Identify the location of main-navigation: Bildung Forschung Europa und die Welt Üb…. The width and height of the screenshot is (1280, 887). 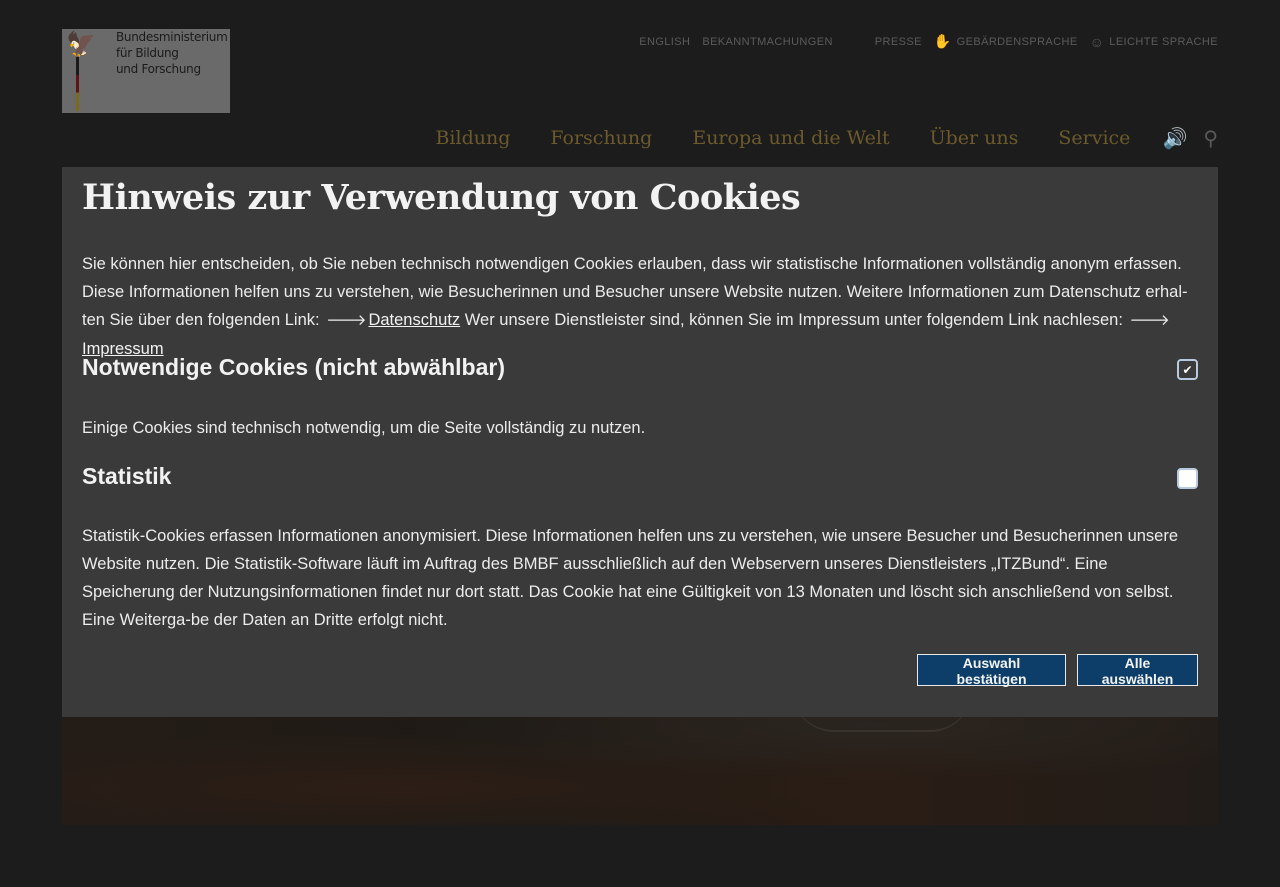
(826, 138).